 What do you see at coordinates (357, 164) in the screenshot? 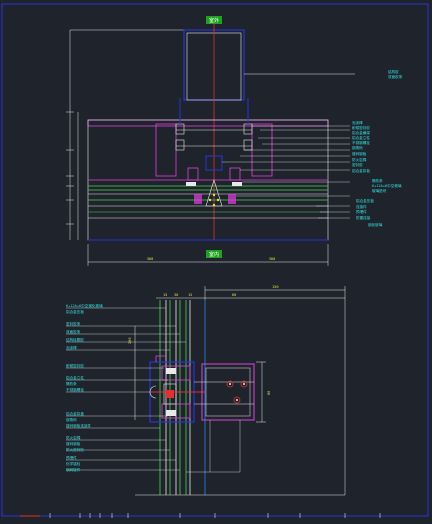
I see `top-annotation: 密封胶` at bounding box center [357, 164].